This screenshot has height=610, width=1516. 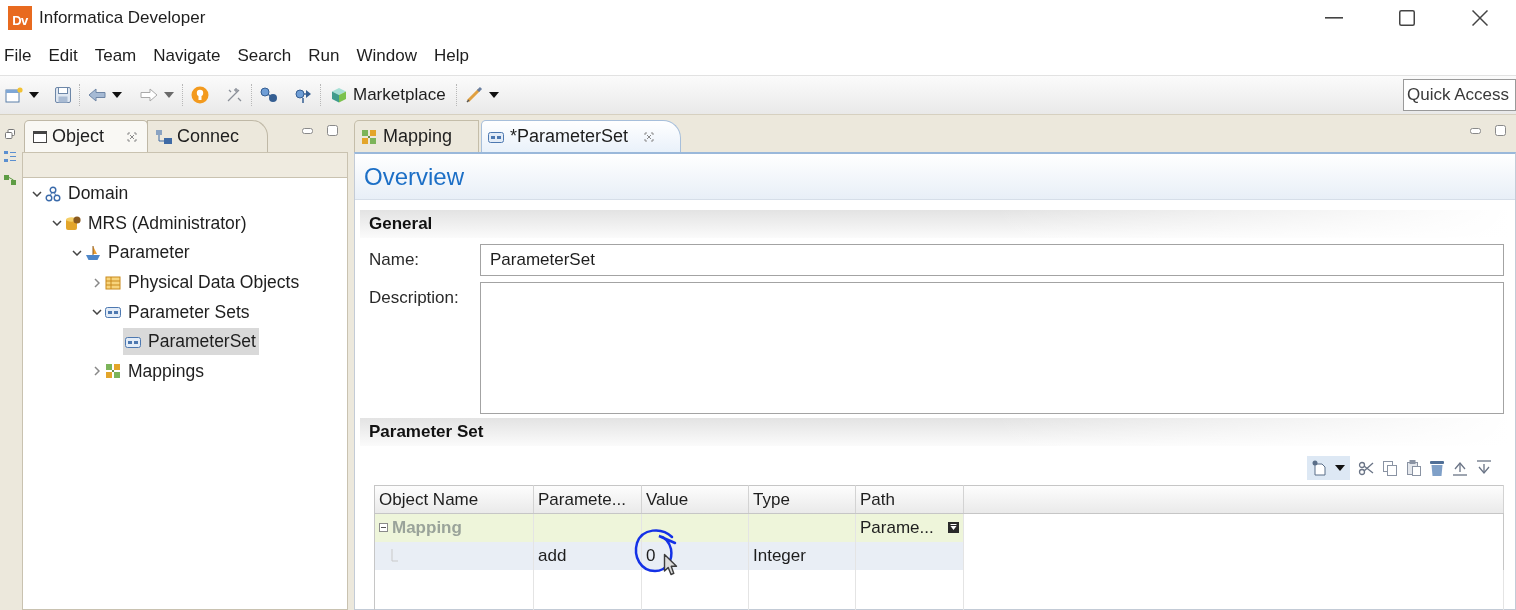 I want to click on app-logo: Dv, so click(x=20, y=18).